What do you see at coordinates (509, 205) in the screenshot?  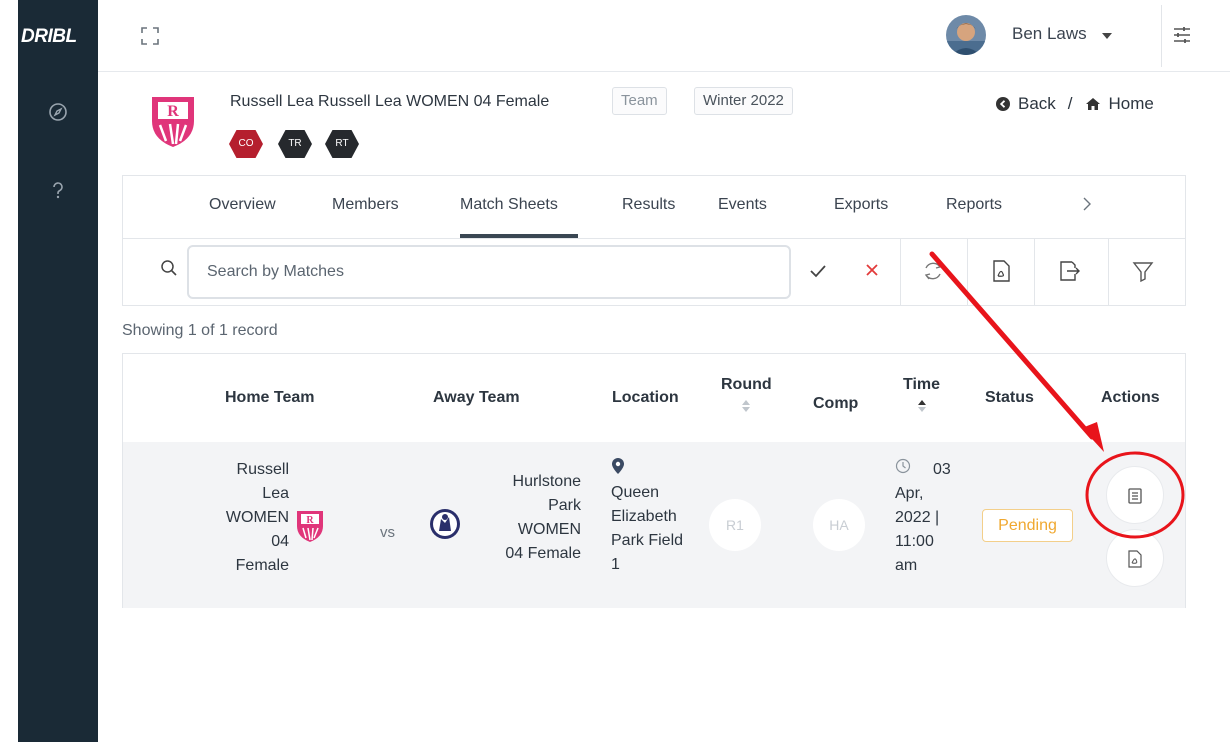 I see `tab-match-sheets: Match Sheets` at bounding box center [509, 205].